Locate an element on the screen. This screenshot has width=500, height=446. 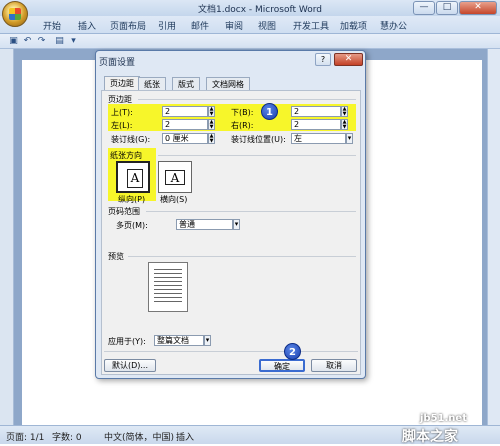
tab-review: 审阅 is located at coordinates (234, 25).